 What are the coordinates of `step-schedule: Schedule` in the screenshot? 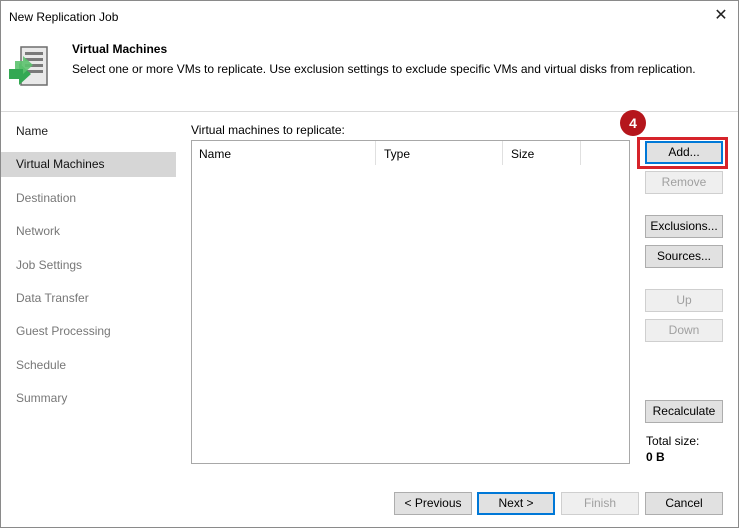 It's located at (88, 365).